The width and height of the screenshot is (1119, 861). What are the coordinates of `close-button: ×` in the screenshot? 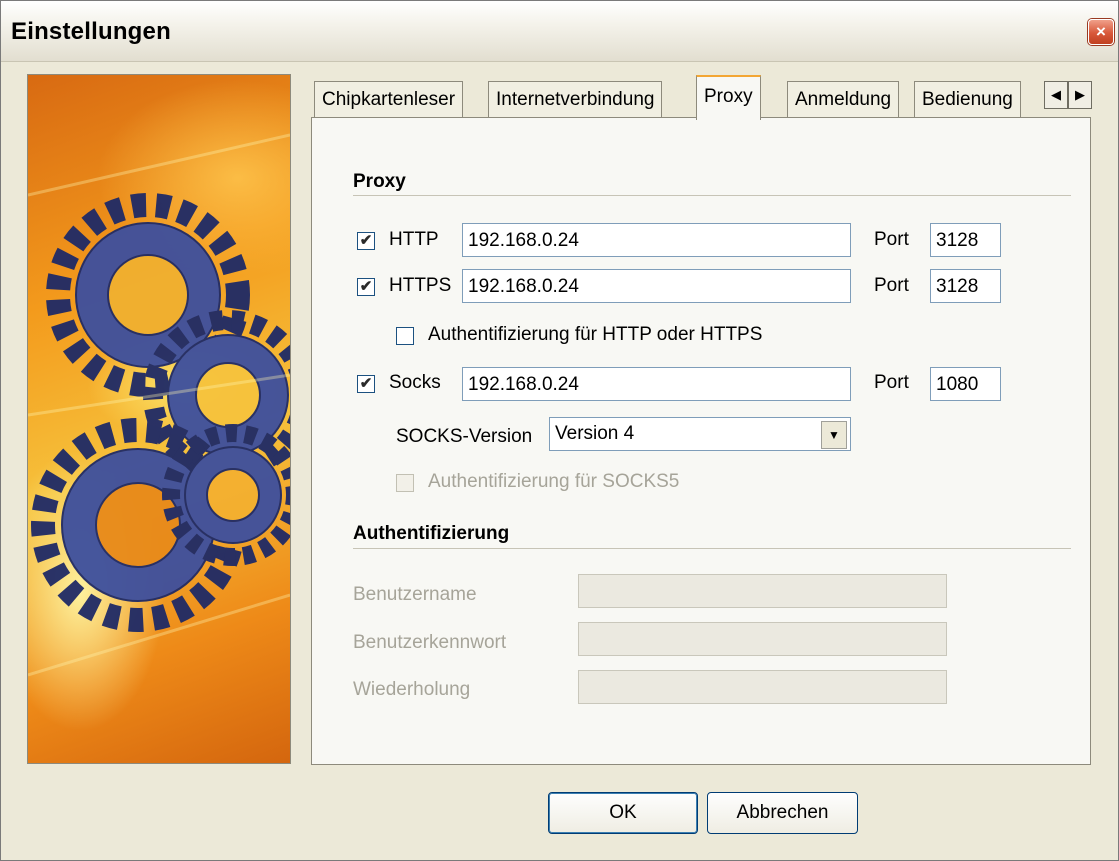 It's located at (1101, 32).